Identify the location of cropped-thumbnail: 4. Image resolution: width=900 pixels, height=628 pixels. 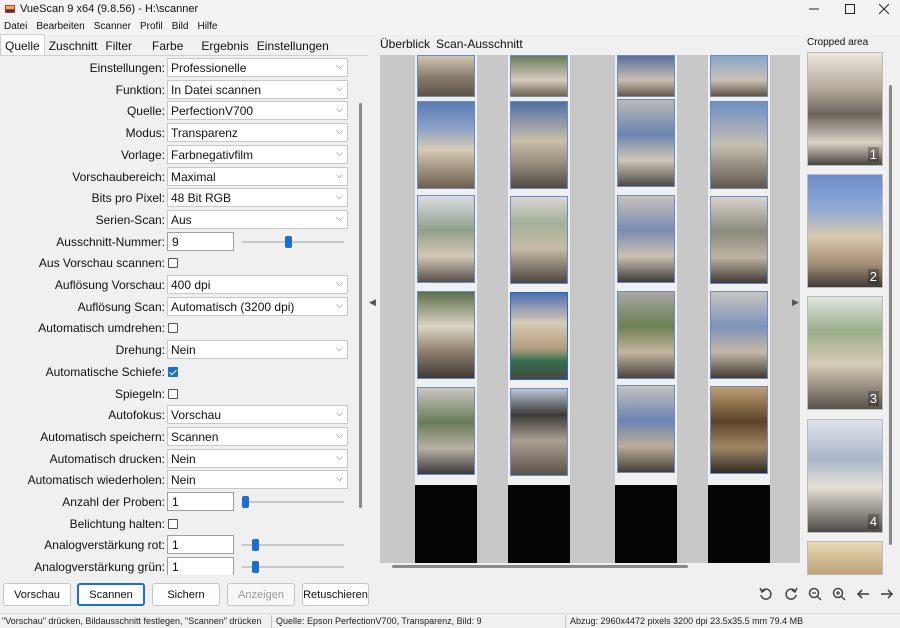
(845, 476).